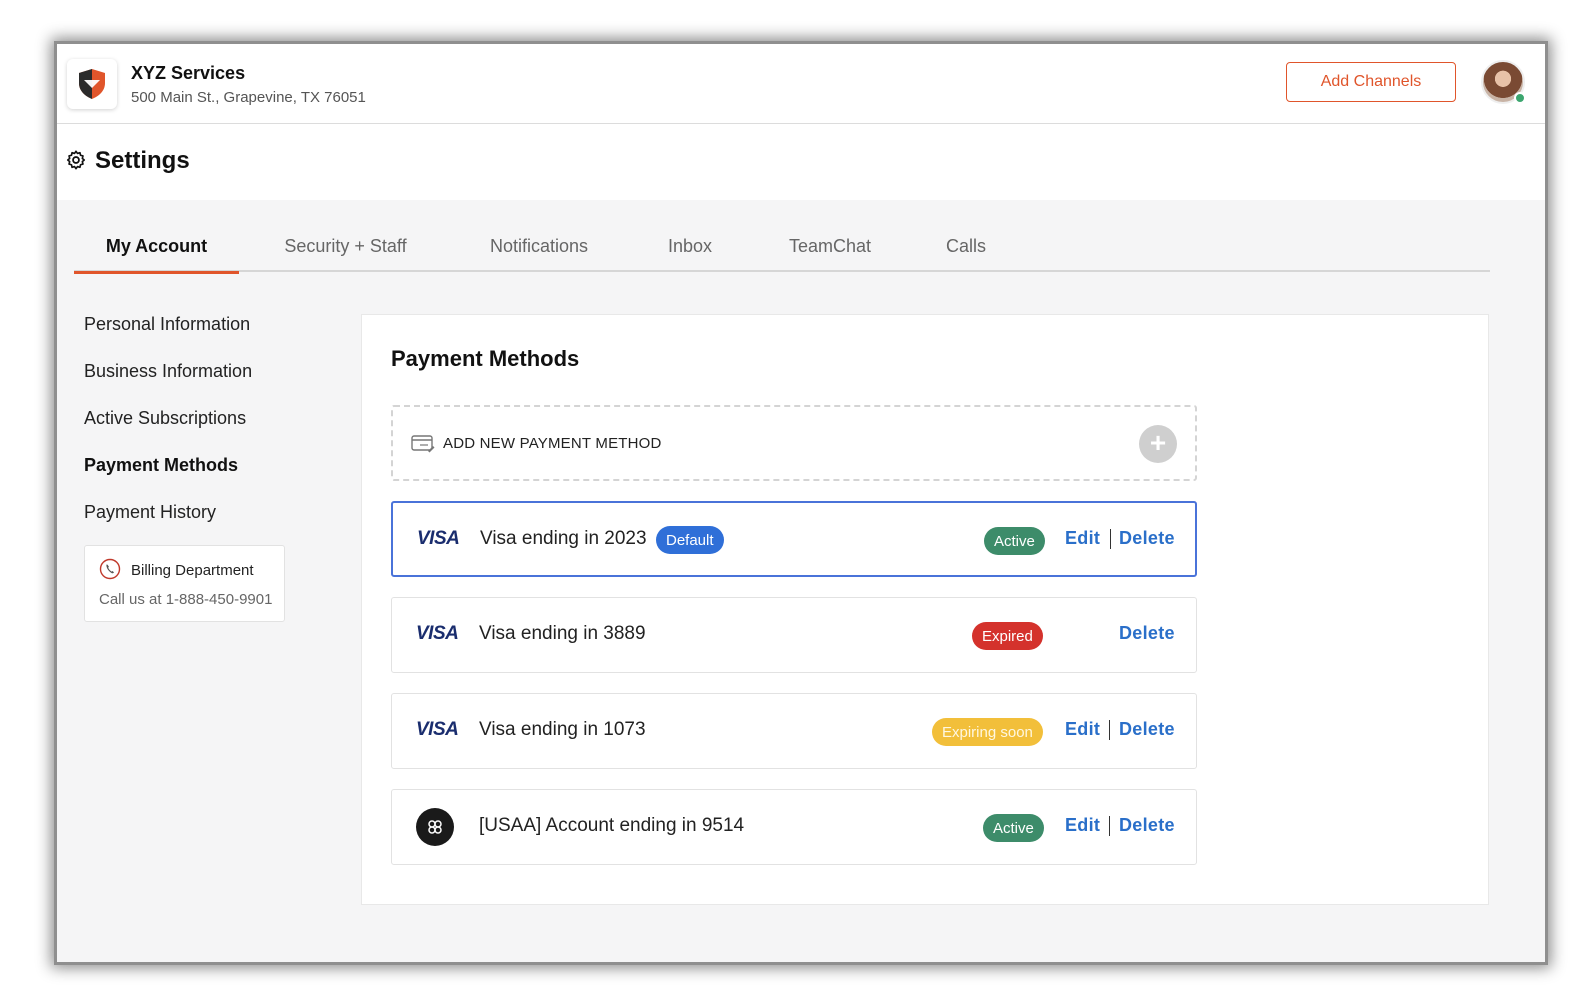 The height and width of the screenshot is (1008, 1594). I want to click on tab-my-account: My Account, so click(156, 253).